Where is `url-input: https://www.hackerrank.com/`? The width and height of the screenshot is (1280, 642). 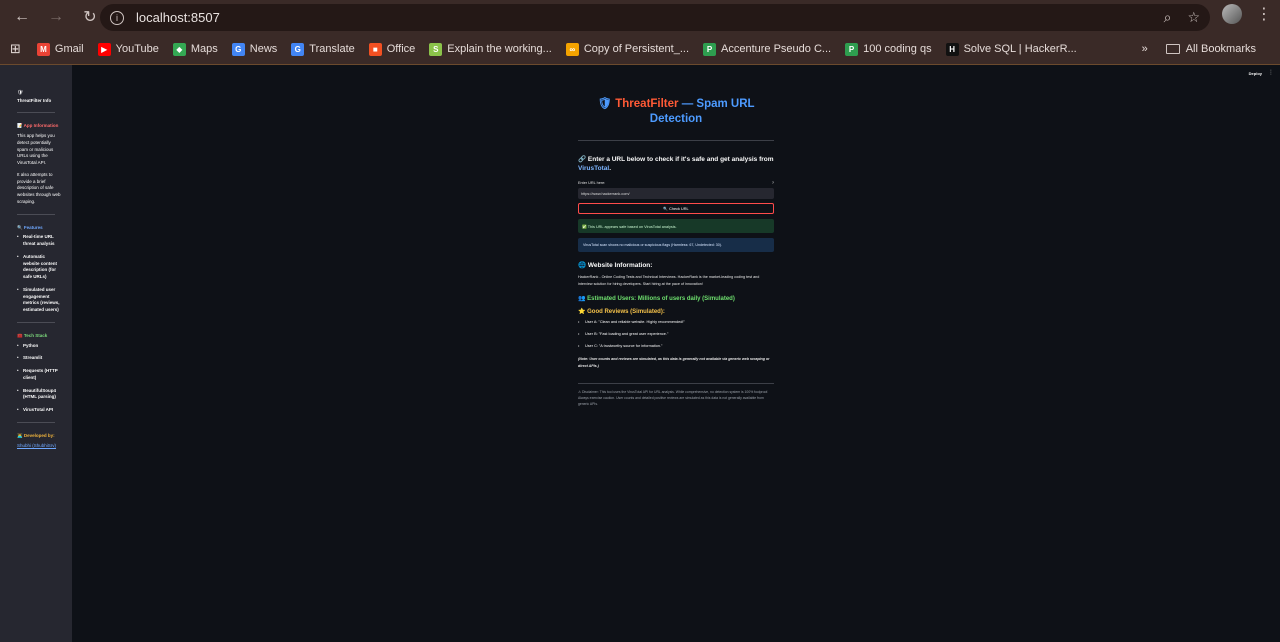 url-input: https://www.hackerrank.com/ is located at coordinates (676, 194).